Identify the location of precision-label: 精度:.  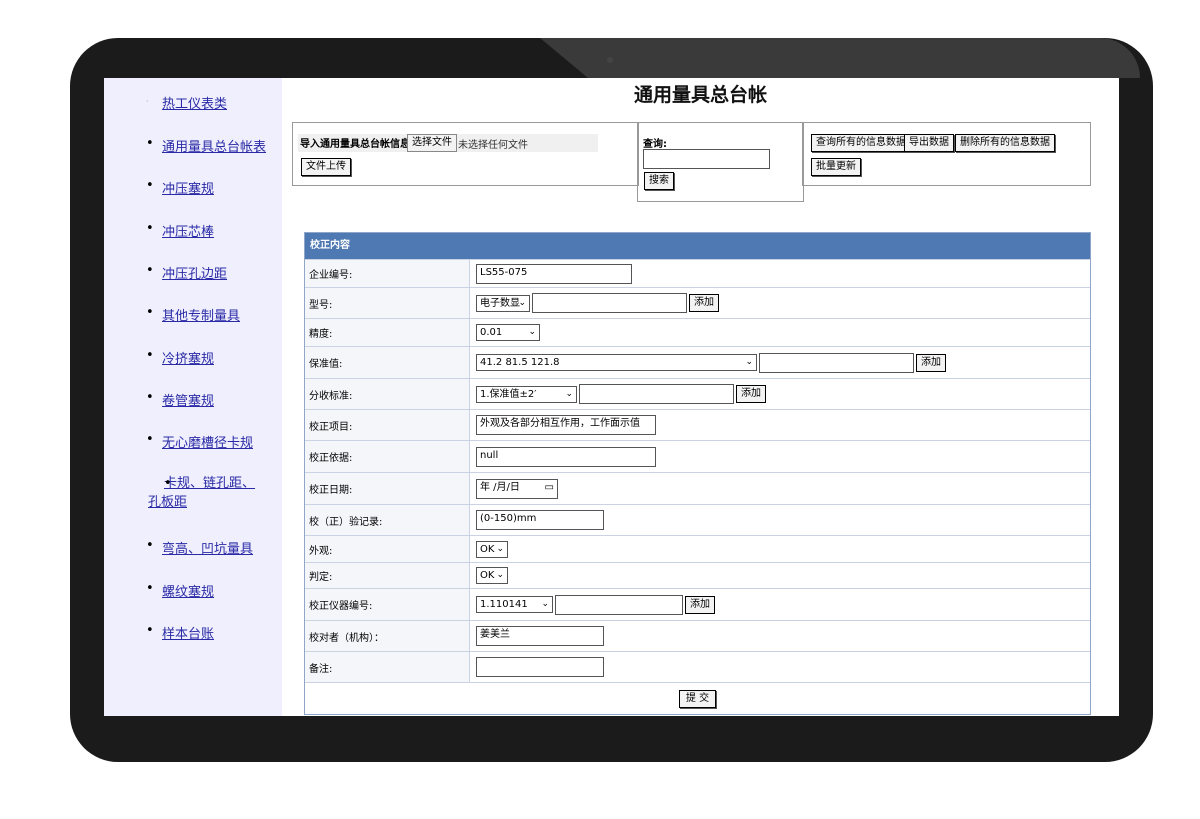
(387, 332).